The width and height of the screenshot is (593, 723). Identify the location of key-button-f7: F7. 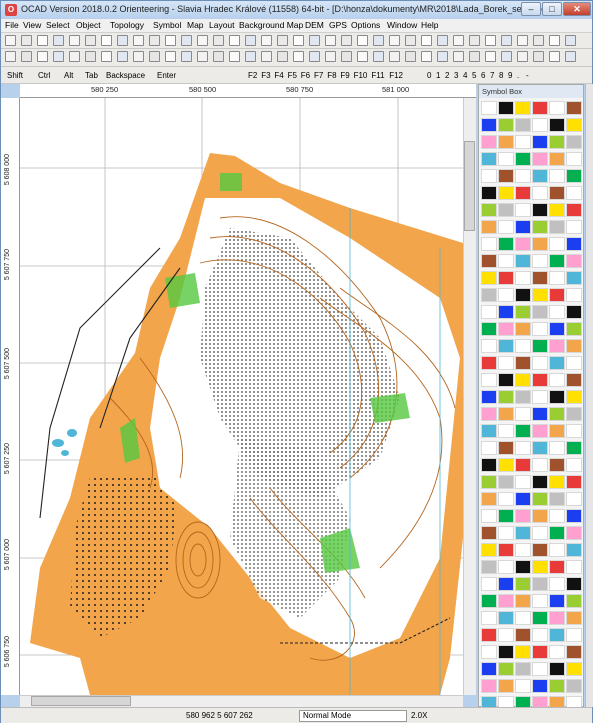
(318, 75).